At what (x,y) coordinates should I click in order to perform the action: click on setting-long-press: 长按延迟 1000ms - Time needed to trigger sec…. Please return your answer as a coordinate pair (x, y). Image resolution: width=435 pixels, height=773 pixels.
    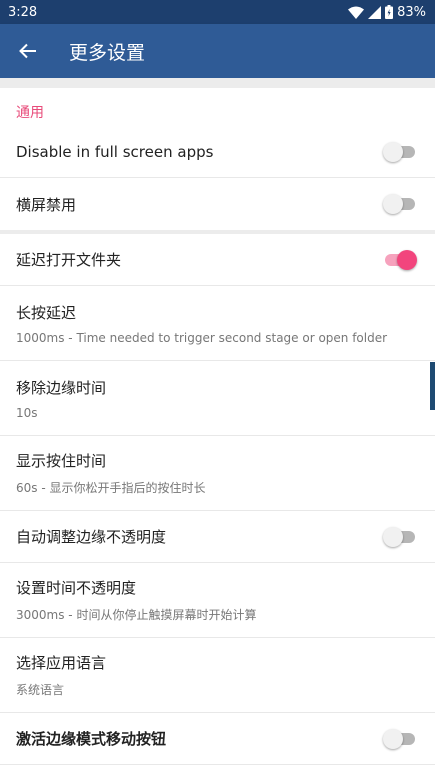
    Looking at the image, I should click on (217, 323).